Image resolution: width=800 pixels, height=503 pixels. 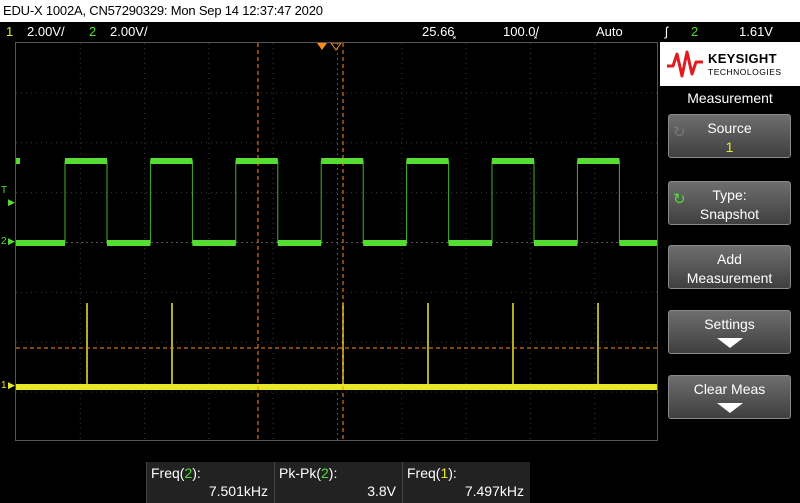 What do you see at coordinates (46, 32) in the screenshot?
I see `ch1-scale: 2.00V/` at bounding box center [46, 32].